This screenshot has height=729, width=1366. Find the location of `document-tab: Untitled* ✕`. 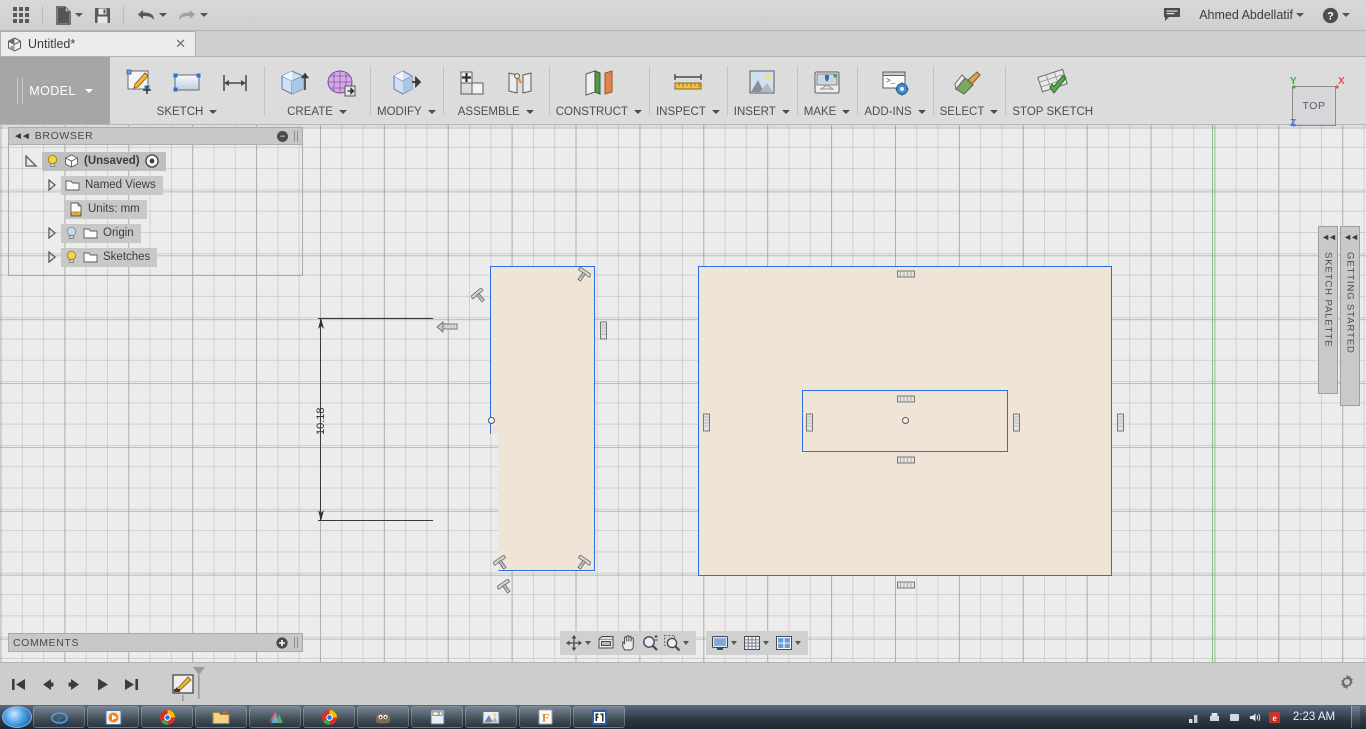

document-tab: Untitled* ✕ is located at coordinates (98, 43).